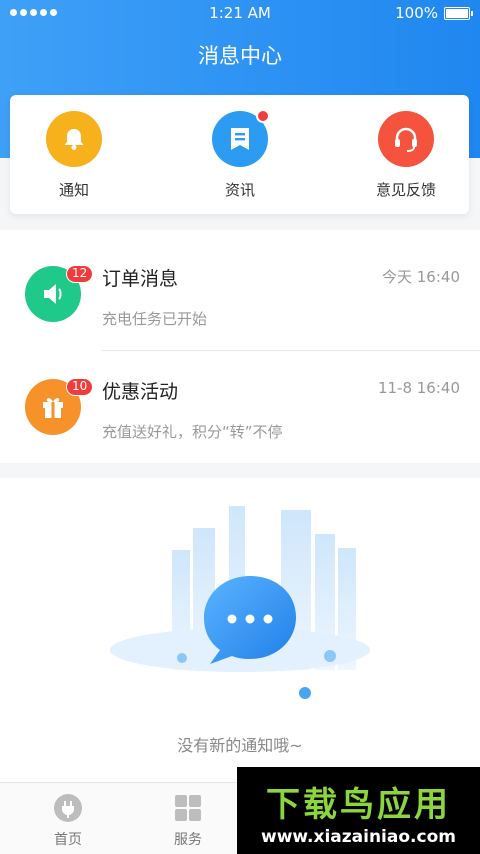 This screenshot has width=480, height=854. Describe the element at coordinates (188, 840) in the screenshot. I see `tab-label: 服务` at that location.